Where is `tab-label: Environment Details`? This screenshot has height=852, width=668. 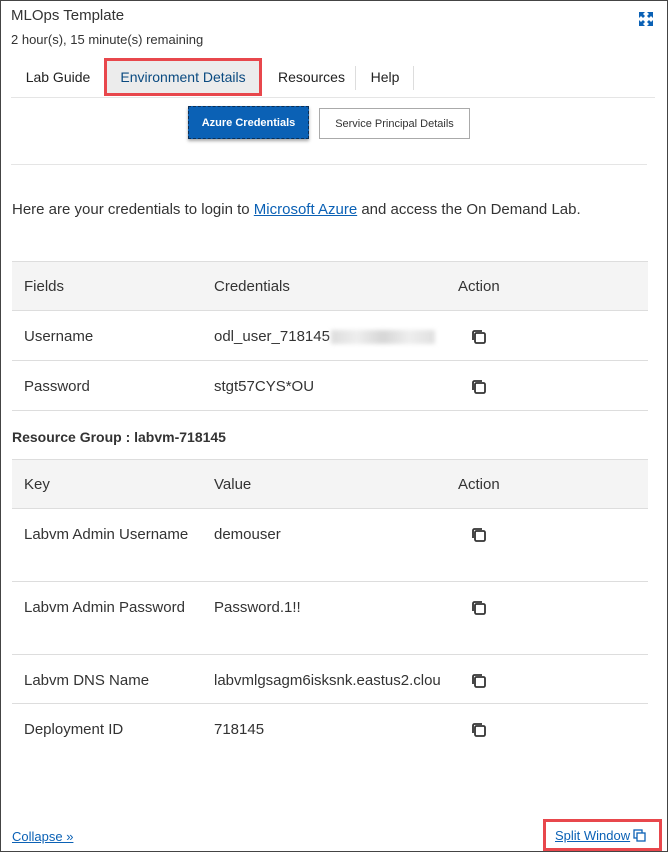
tab-label: Environment Details is located at coordinates (183, 77).